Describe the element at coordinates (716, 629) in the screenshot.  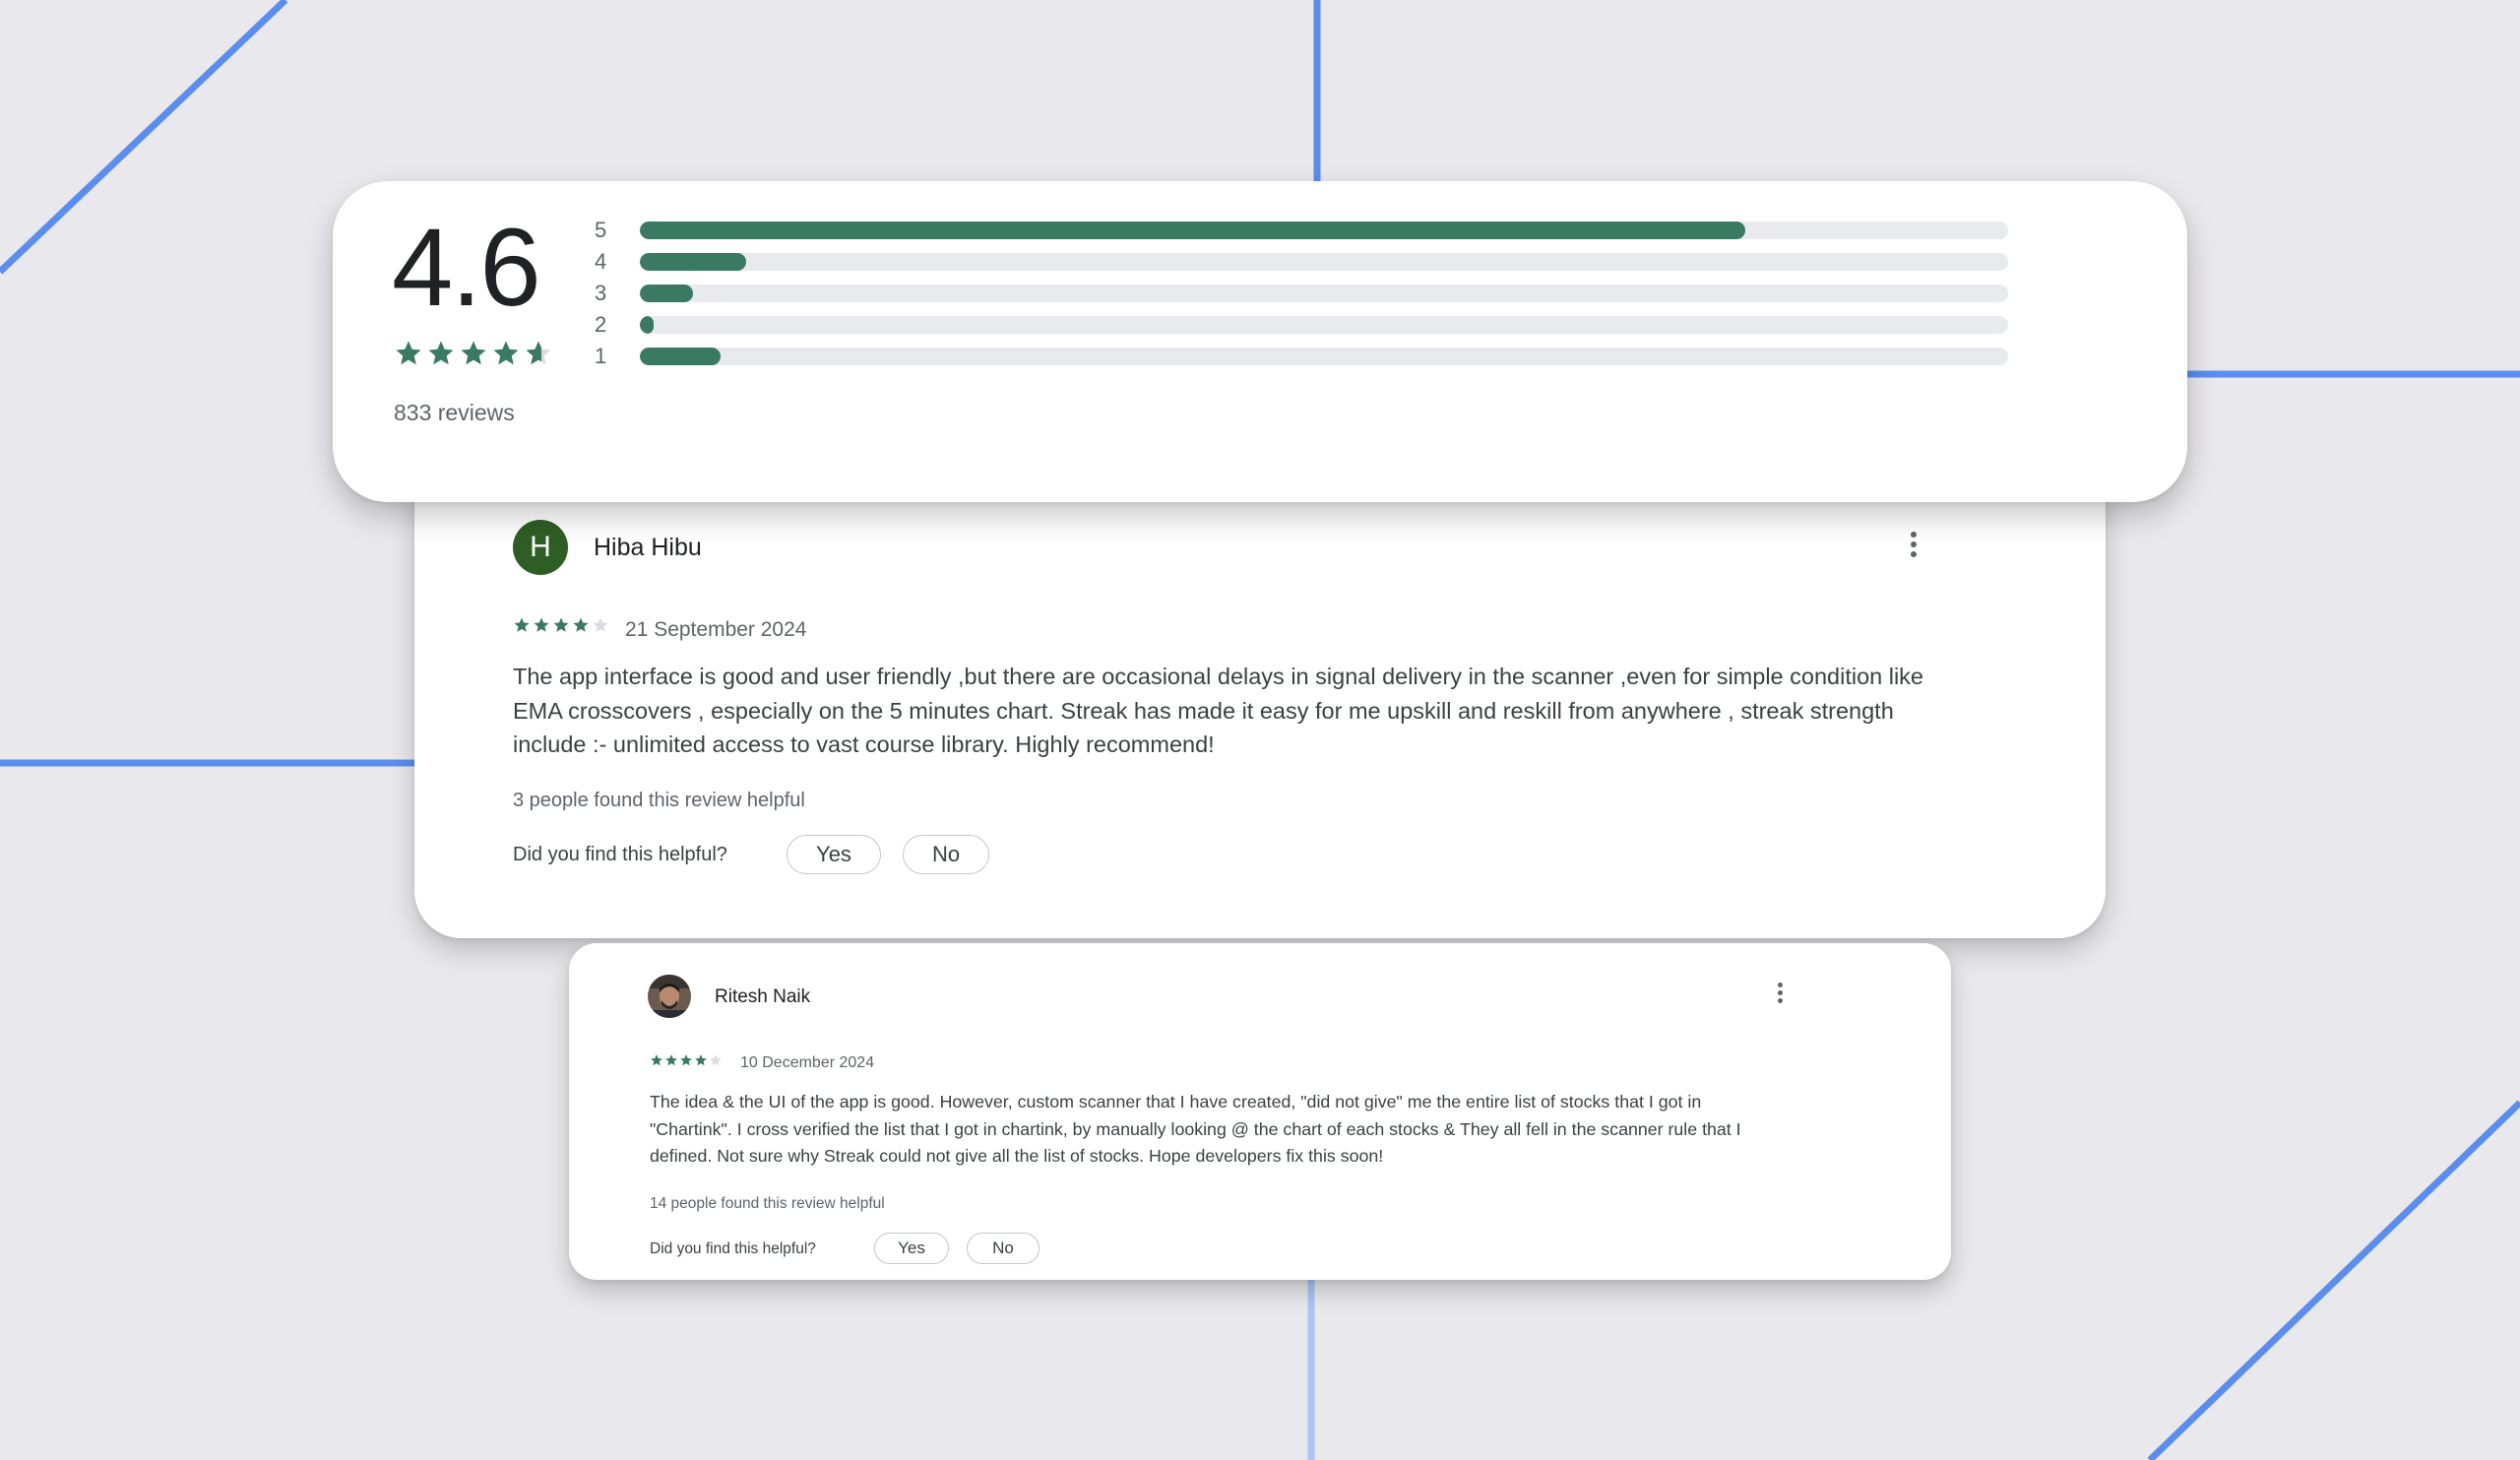
I see `review-date: 21 September 2024` at that location.